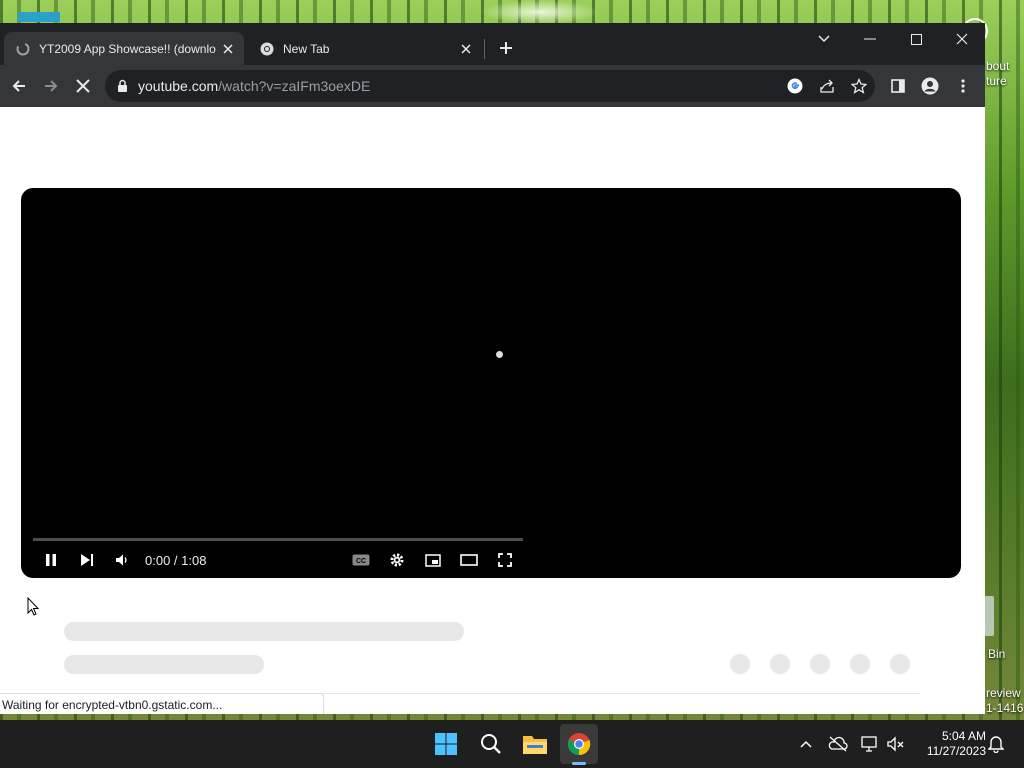  I want to click on lock-icon, so click(122, 87).